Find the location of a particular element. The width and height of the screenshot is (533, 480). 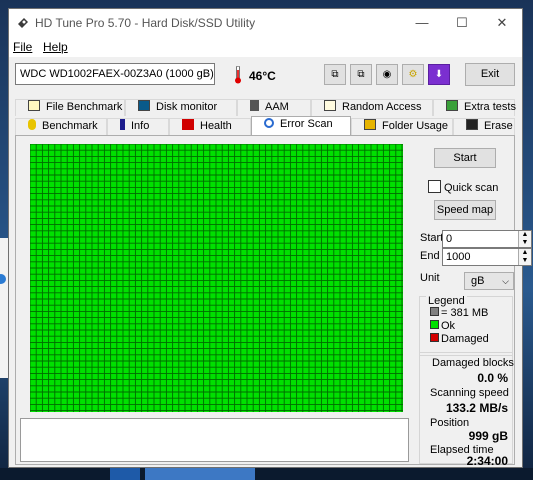

quick-scan-checkbox: Quick scan is located at coordinates (463, 187).